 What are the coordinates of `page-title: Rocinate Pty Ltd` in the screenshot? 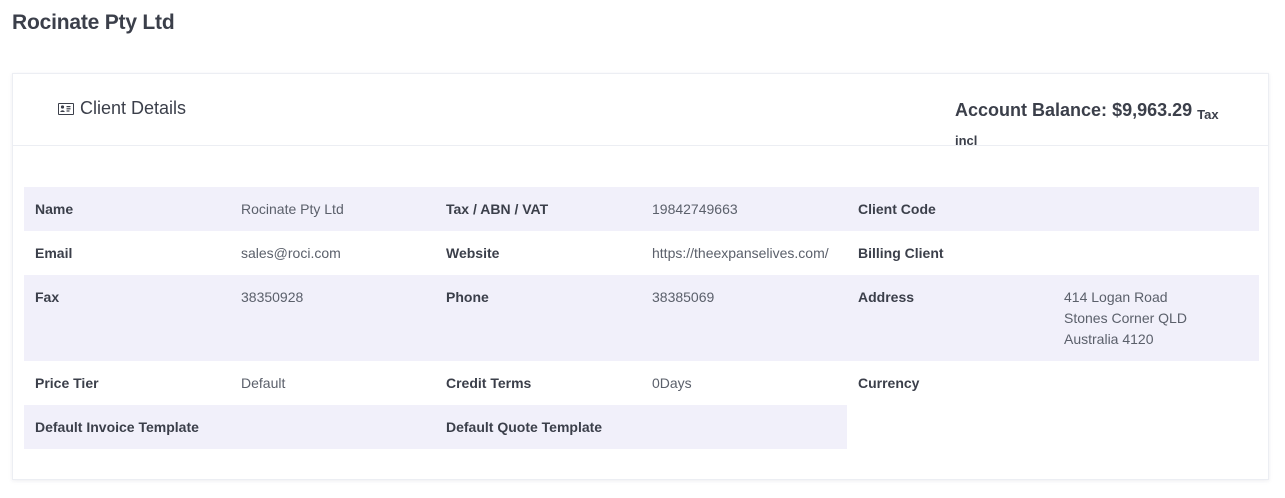 It's located at (93, 22).